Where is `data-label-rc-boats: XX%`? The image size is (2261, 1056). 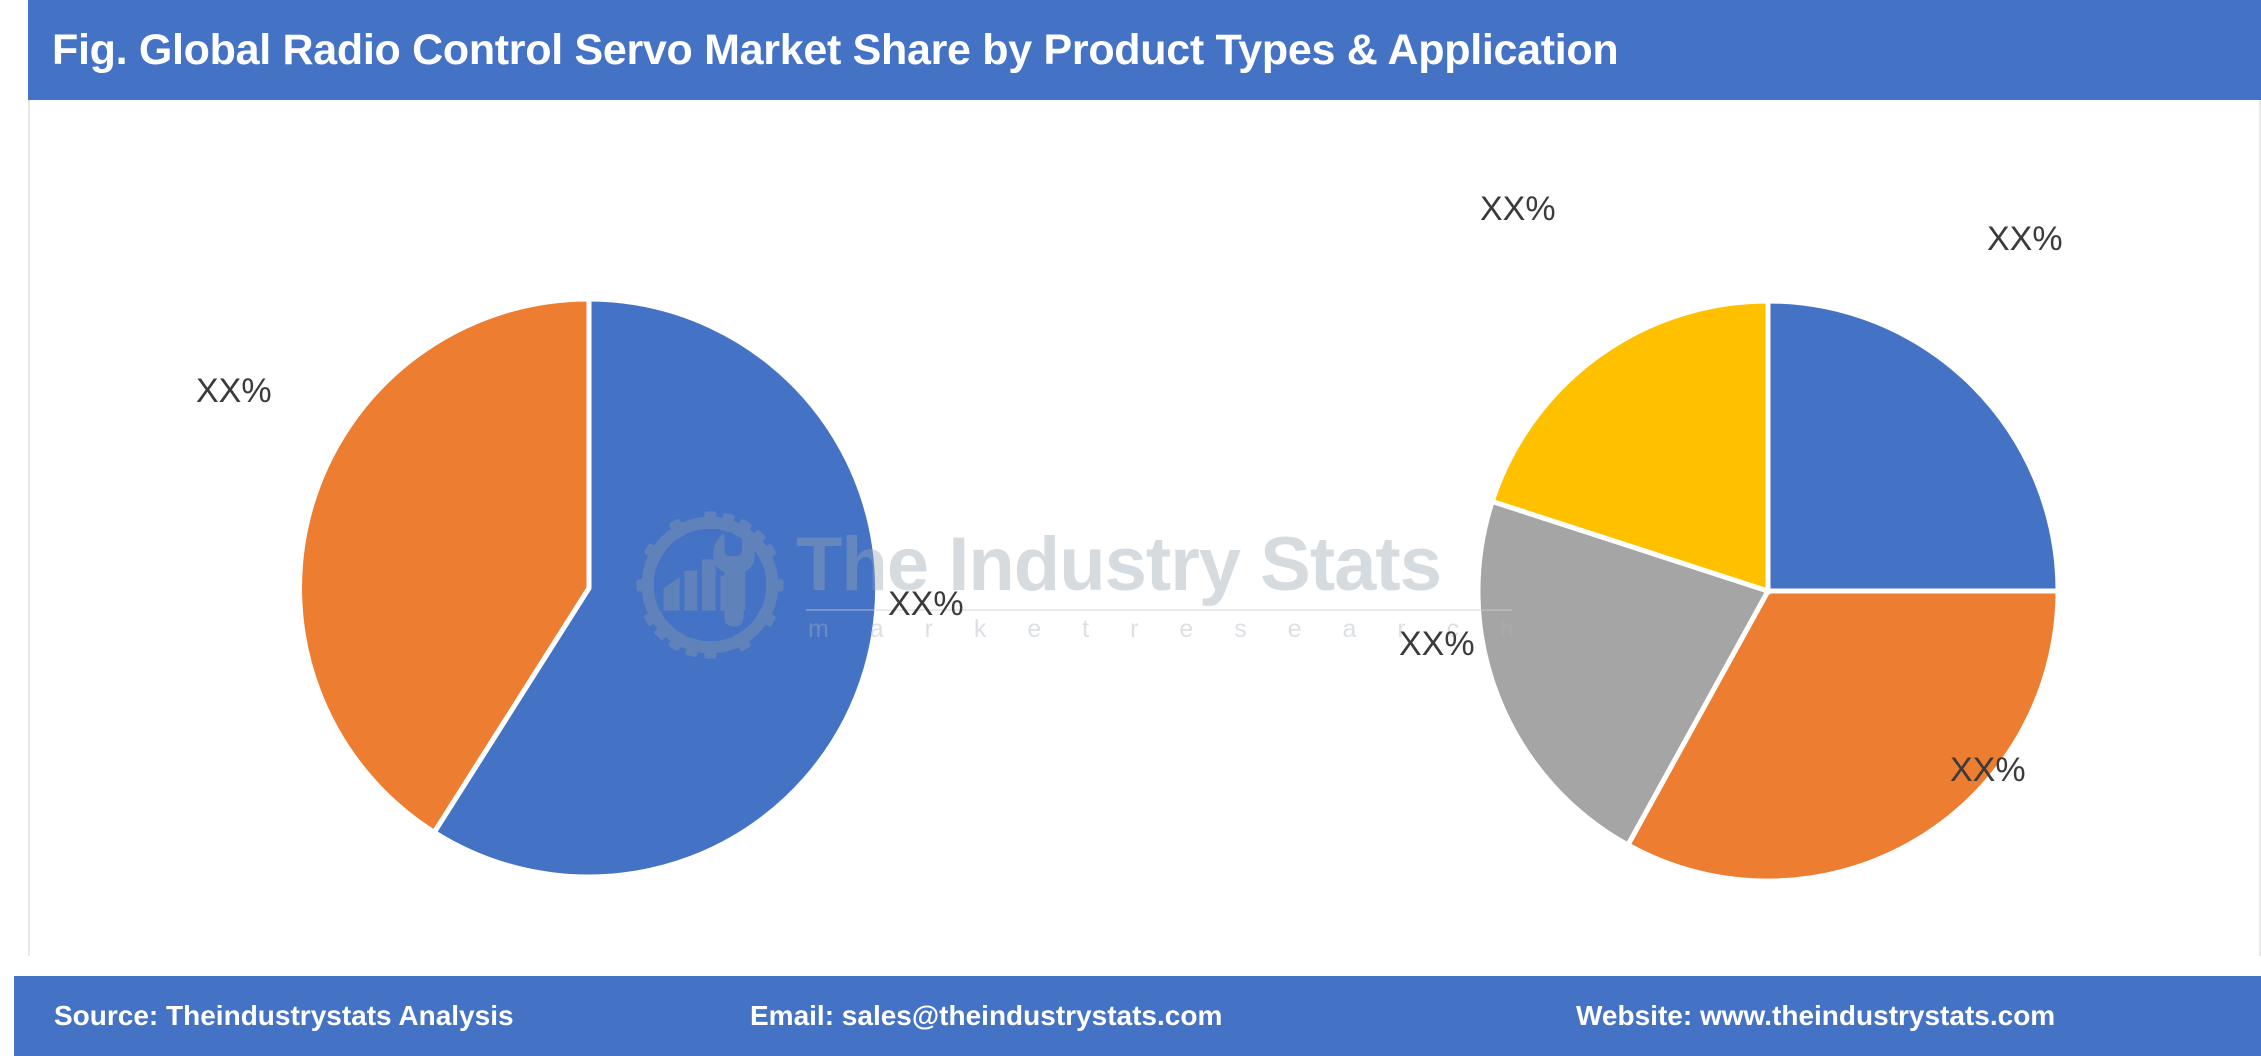 data-label-rc-boats: XX% is located at coordinates (1437, 644).